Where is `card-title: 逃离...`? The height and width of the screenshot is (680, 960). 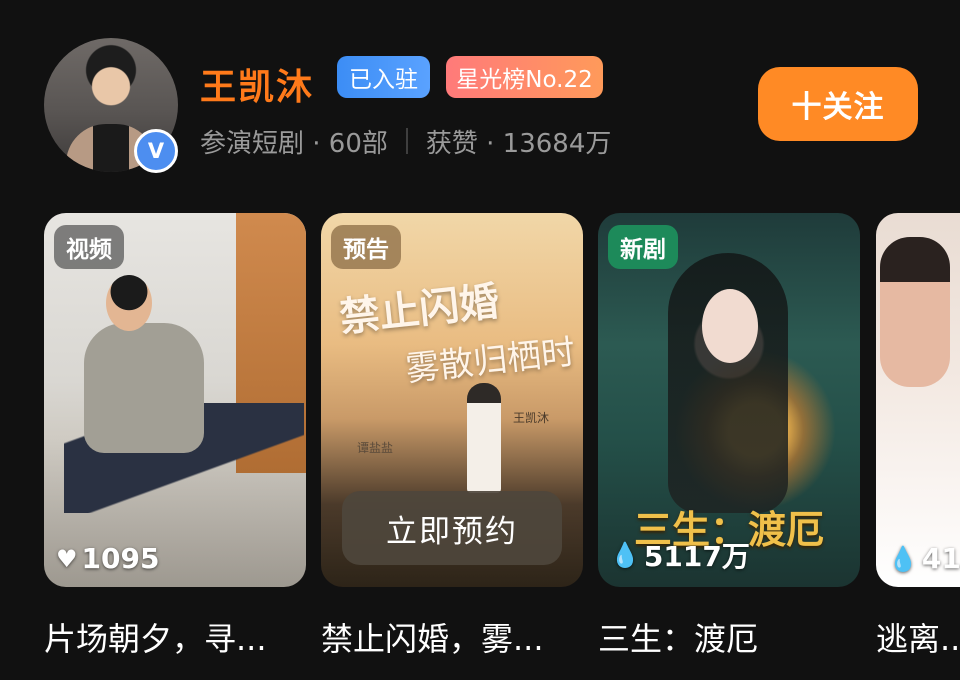 card-title: 逃离... is located at coordinates (918, 637).